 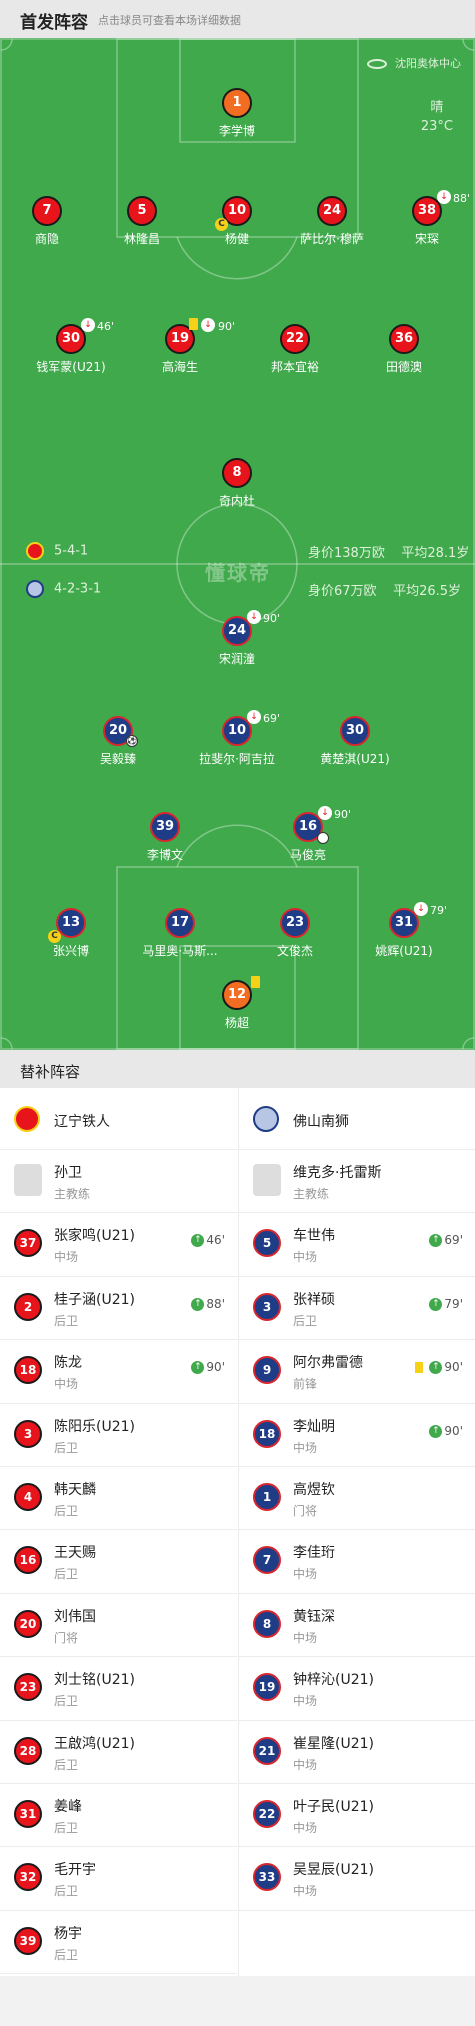 What do you see at coordinates (377, 64) in the screenshot?
I see `stadium-icon` at bounding box center [377, 64].